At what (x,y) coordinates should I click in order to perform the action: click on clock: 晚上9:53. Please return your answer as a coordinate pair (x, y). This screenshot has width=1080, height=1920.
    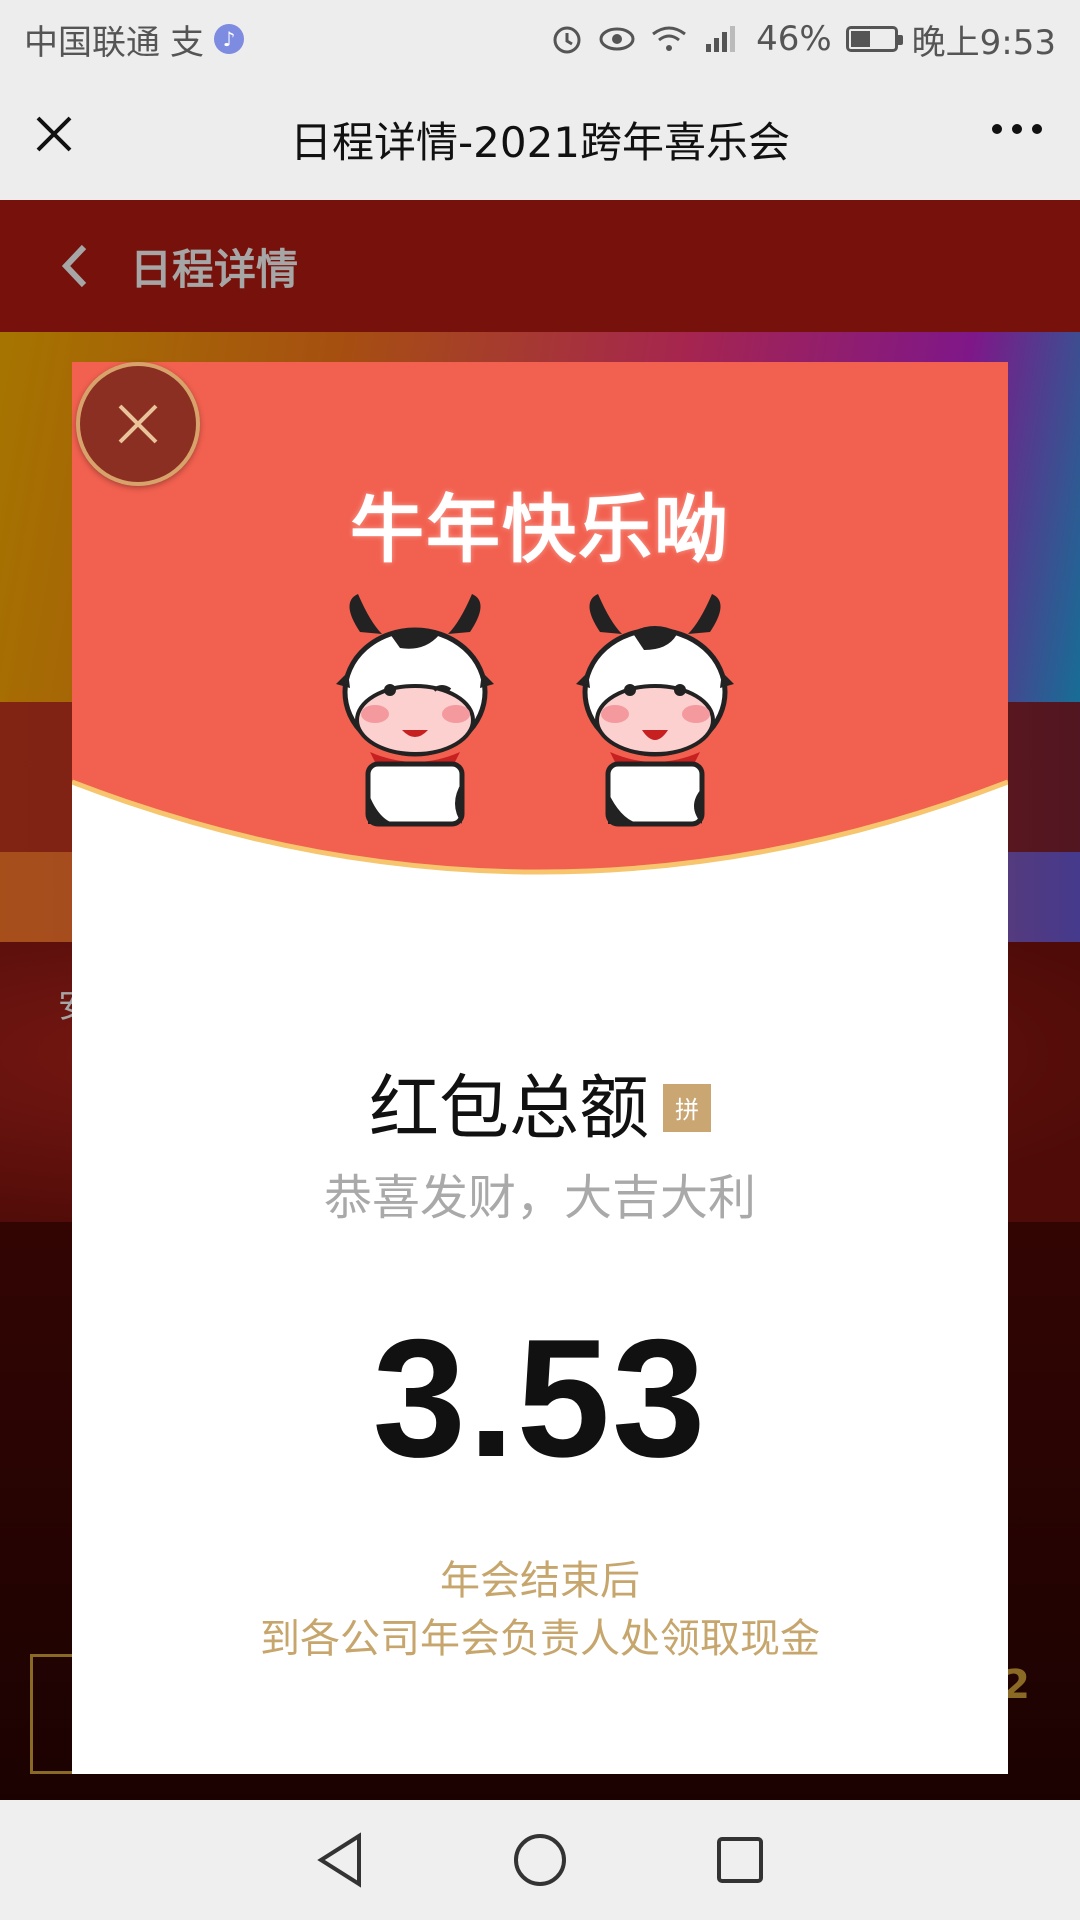
    Looking at the image, I should click on (983, 42).